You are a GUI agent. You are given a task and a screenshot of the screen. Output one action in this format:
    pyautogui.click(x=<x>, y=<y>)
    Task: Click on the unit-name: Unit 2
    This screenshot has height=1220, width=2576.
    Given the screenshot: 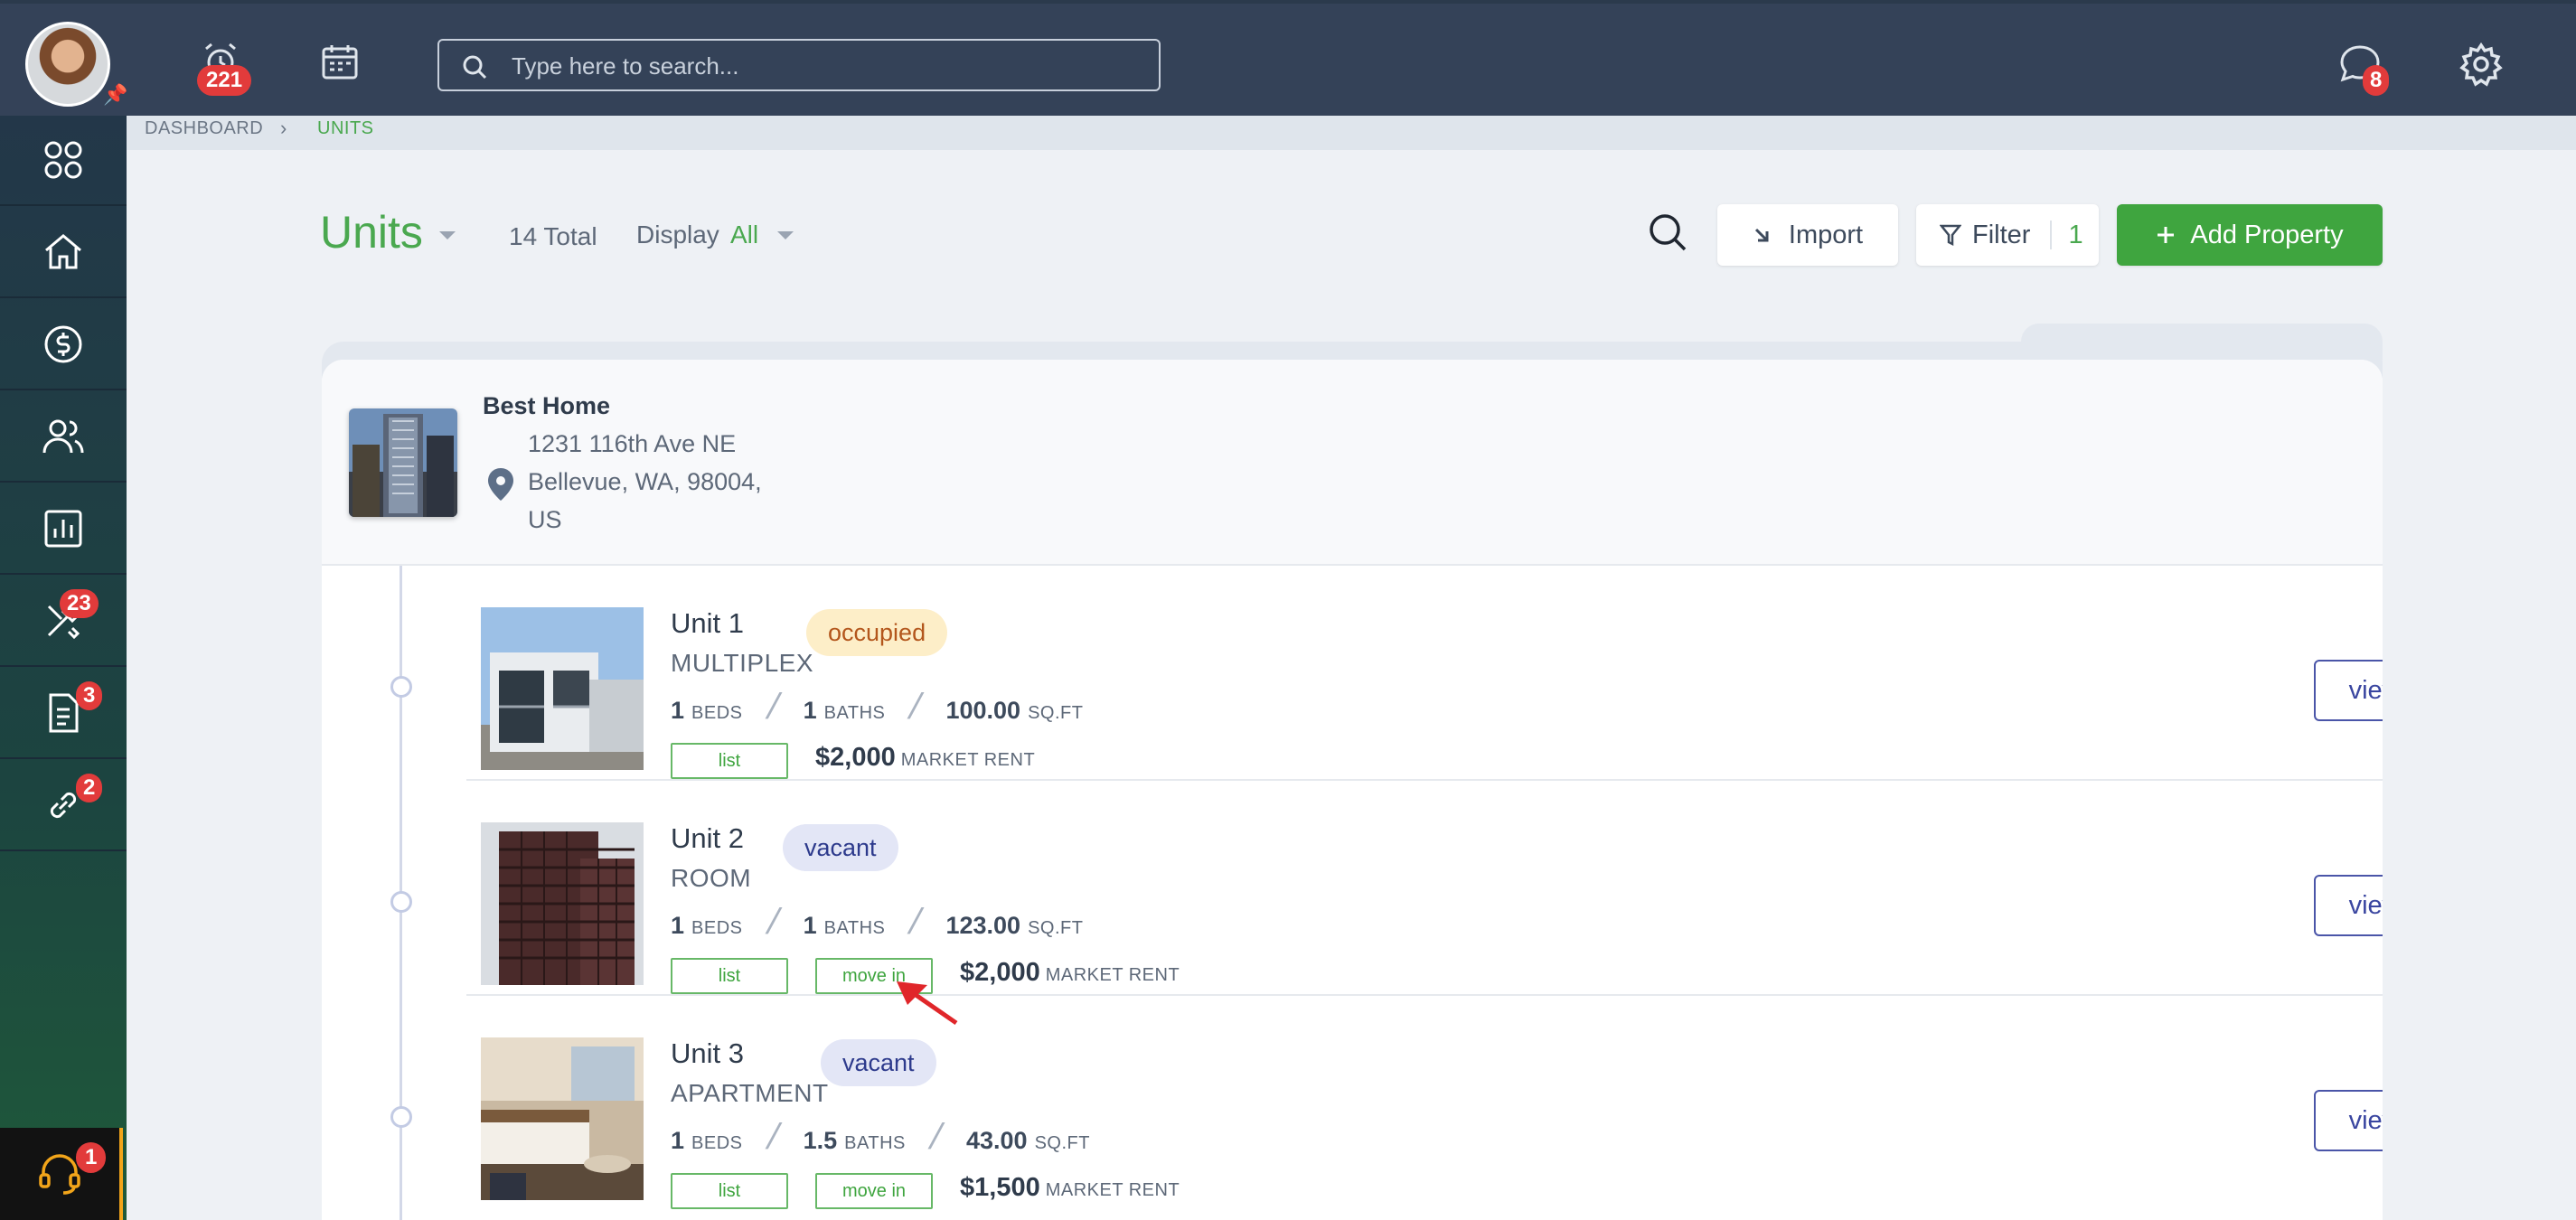 What is the action you would take?
    pyautogui.click(x=708, y=838)
    